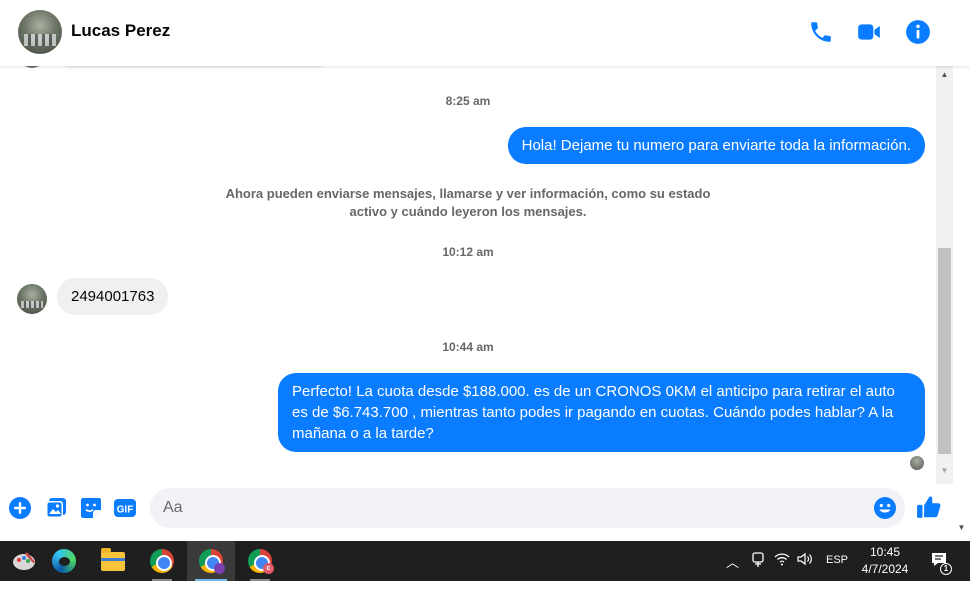 The width and height of the screenshot is (970, 594). What do you see at coordinates (40, 32) in the screenshot?
I see `contact-avatar` at bounding box center [40, 32].